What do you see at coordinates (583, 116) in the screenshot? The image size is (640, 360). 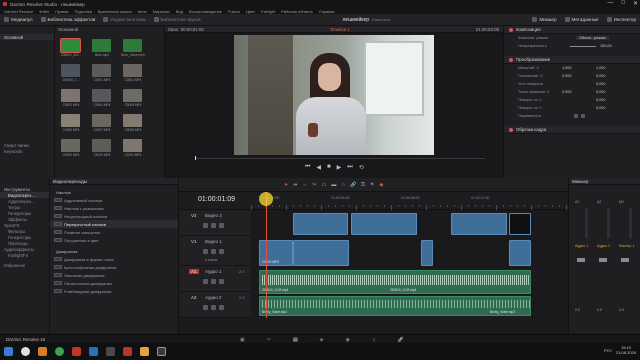 I see `flip-v-icon` at bounding box center [583, 116].